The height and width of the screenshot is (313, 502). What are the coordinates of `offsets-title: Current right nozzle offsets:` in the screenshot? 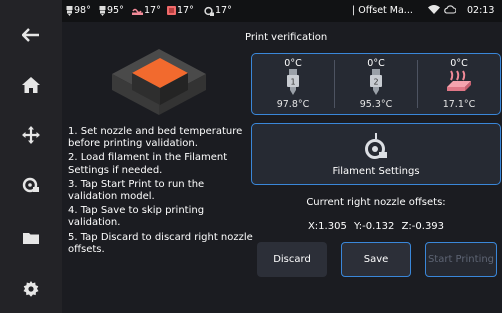 It's located at (376, 202).